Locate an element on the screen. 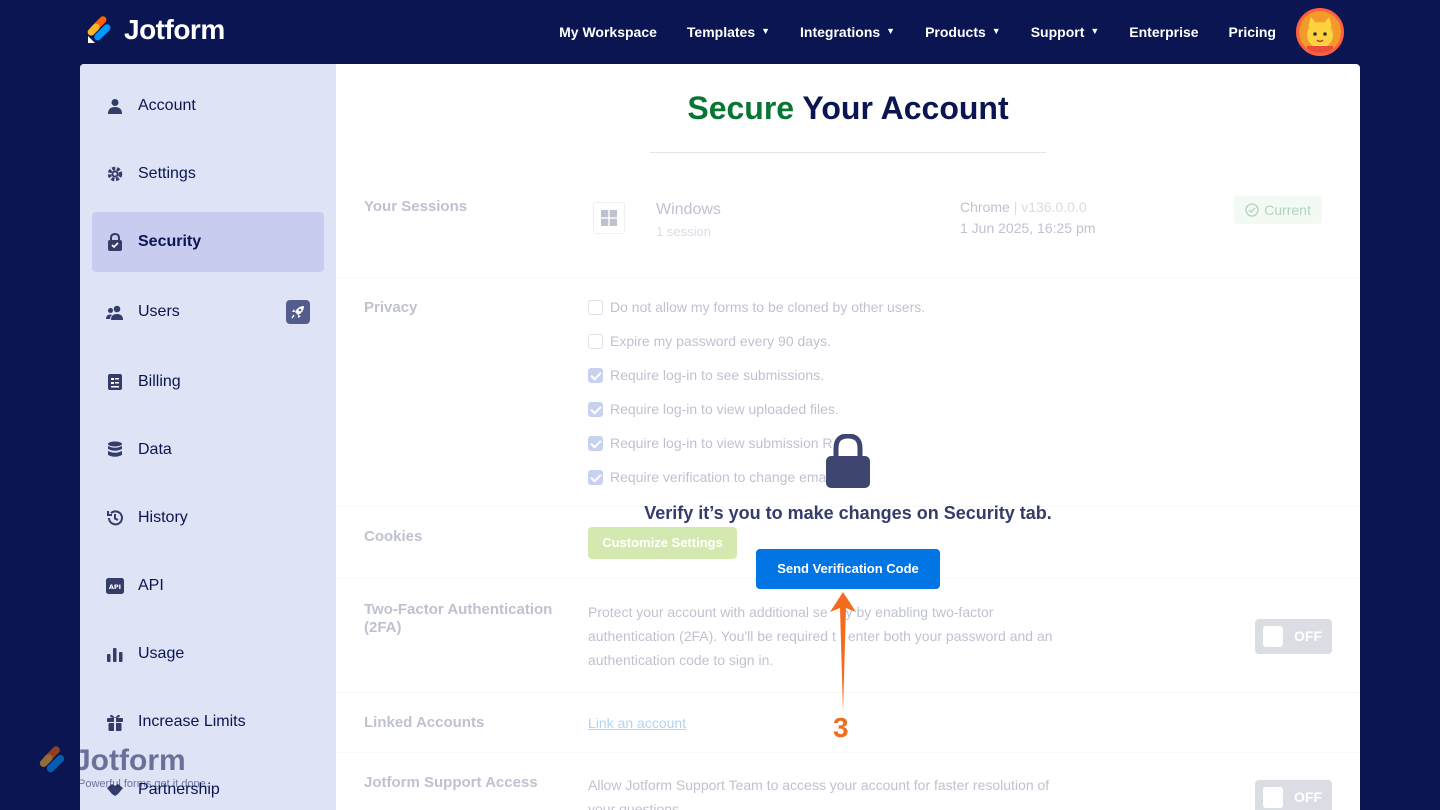  nav-label: Products is located at coordinates (955, 32).